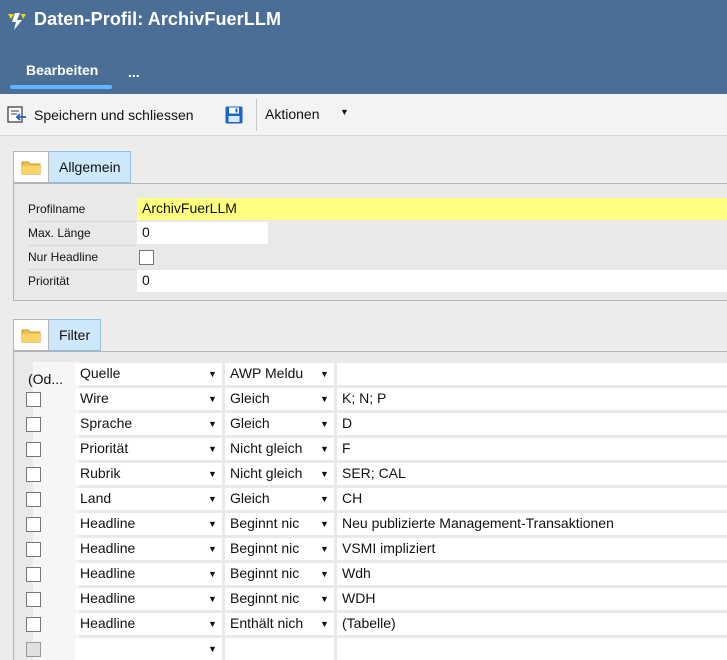 This screenshot has width=727, height=660. I want to click on max-laenge-label: Max. Länge, so click(59, 233).